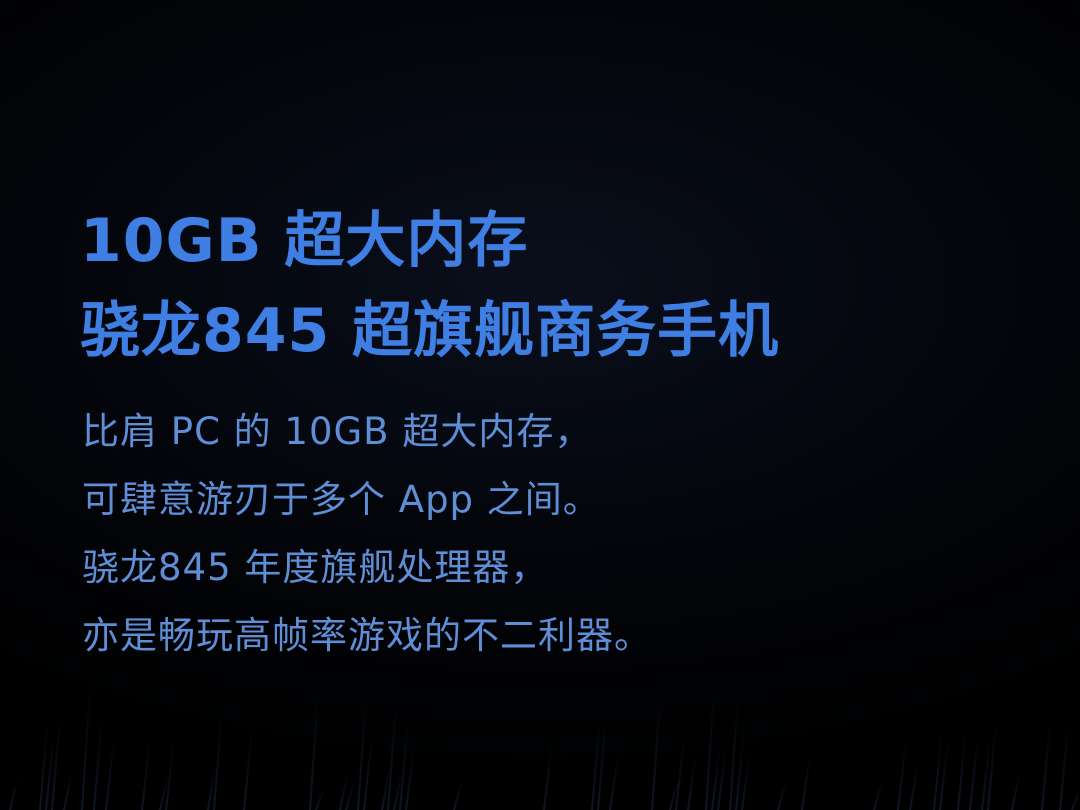  I want to click on headline-line-2: 骁龙845 超旗舰商务手机, so click(430, 331).